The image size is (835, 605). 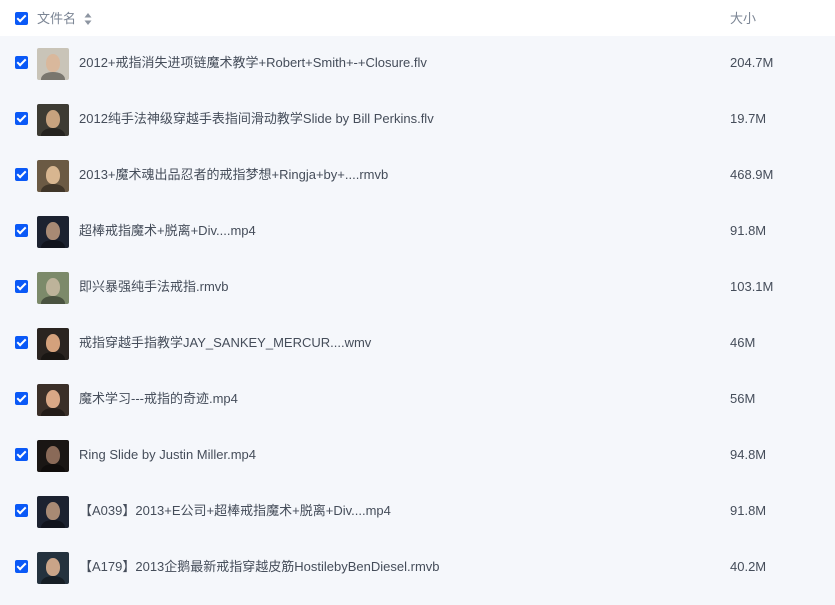 I want to click on file-row: 【A039】2013+E公司+超棒戒指魔术+脱离+Div....mp4 91.8M, so click(x=417, y=511).